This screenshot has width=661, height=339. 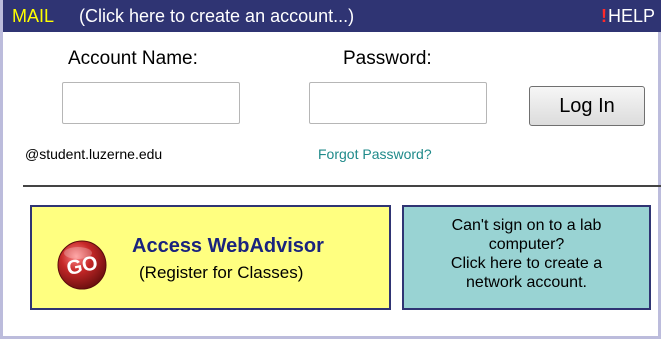 I want to click on network-account-text-line: network account., so click(x=526, y=282).